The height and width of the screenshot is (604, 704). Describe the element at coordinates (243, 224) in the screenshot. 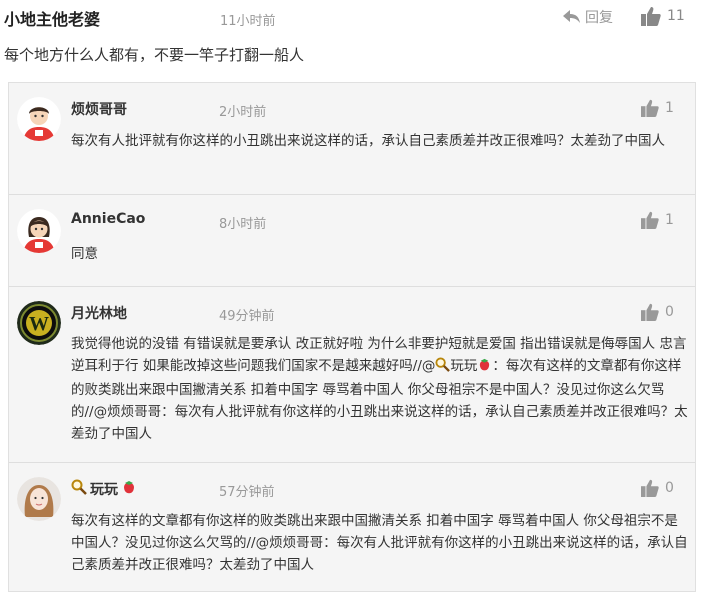

I see `reply-time: 8小时前` at that location.